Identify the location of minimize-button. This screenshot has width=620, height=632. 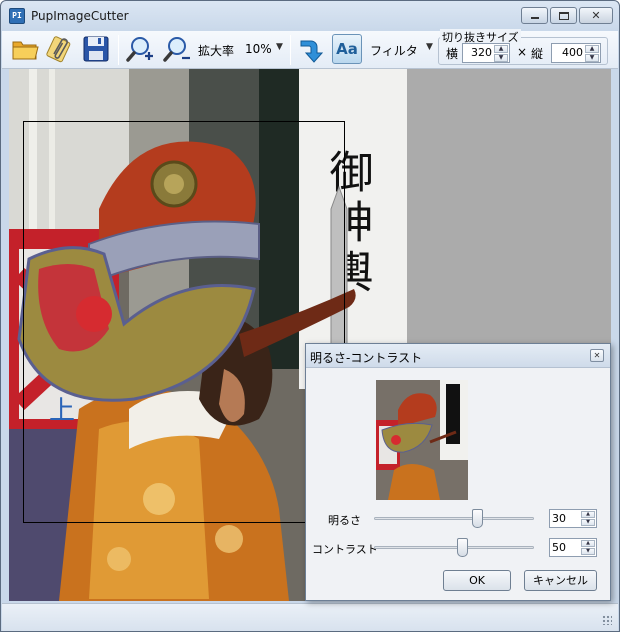
(534, 15).